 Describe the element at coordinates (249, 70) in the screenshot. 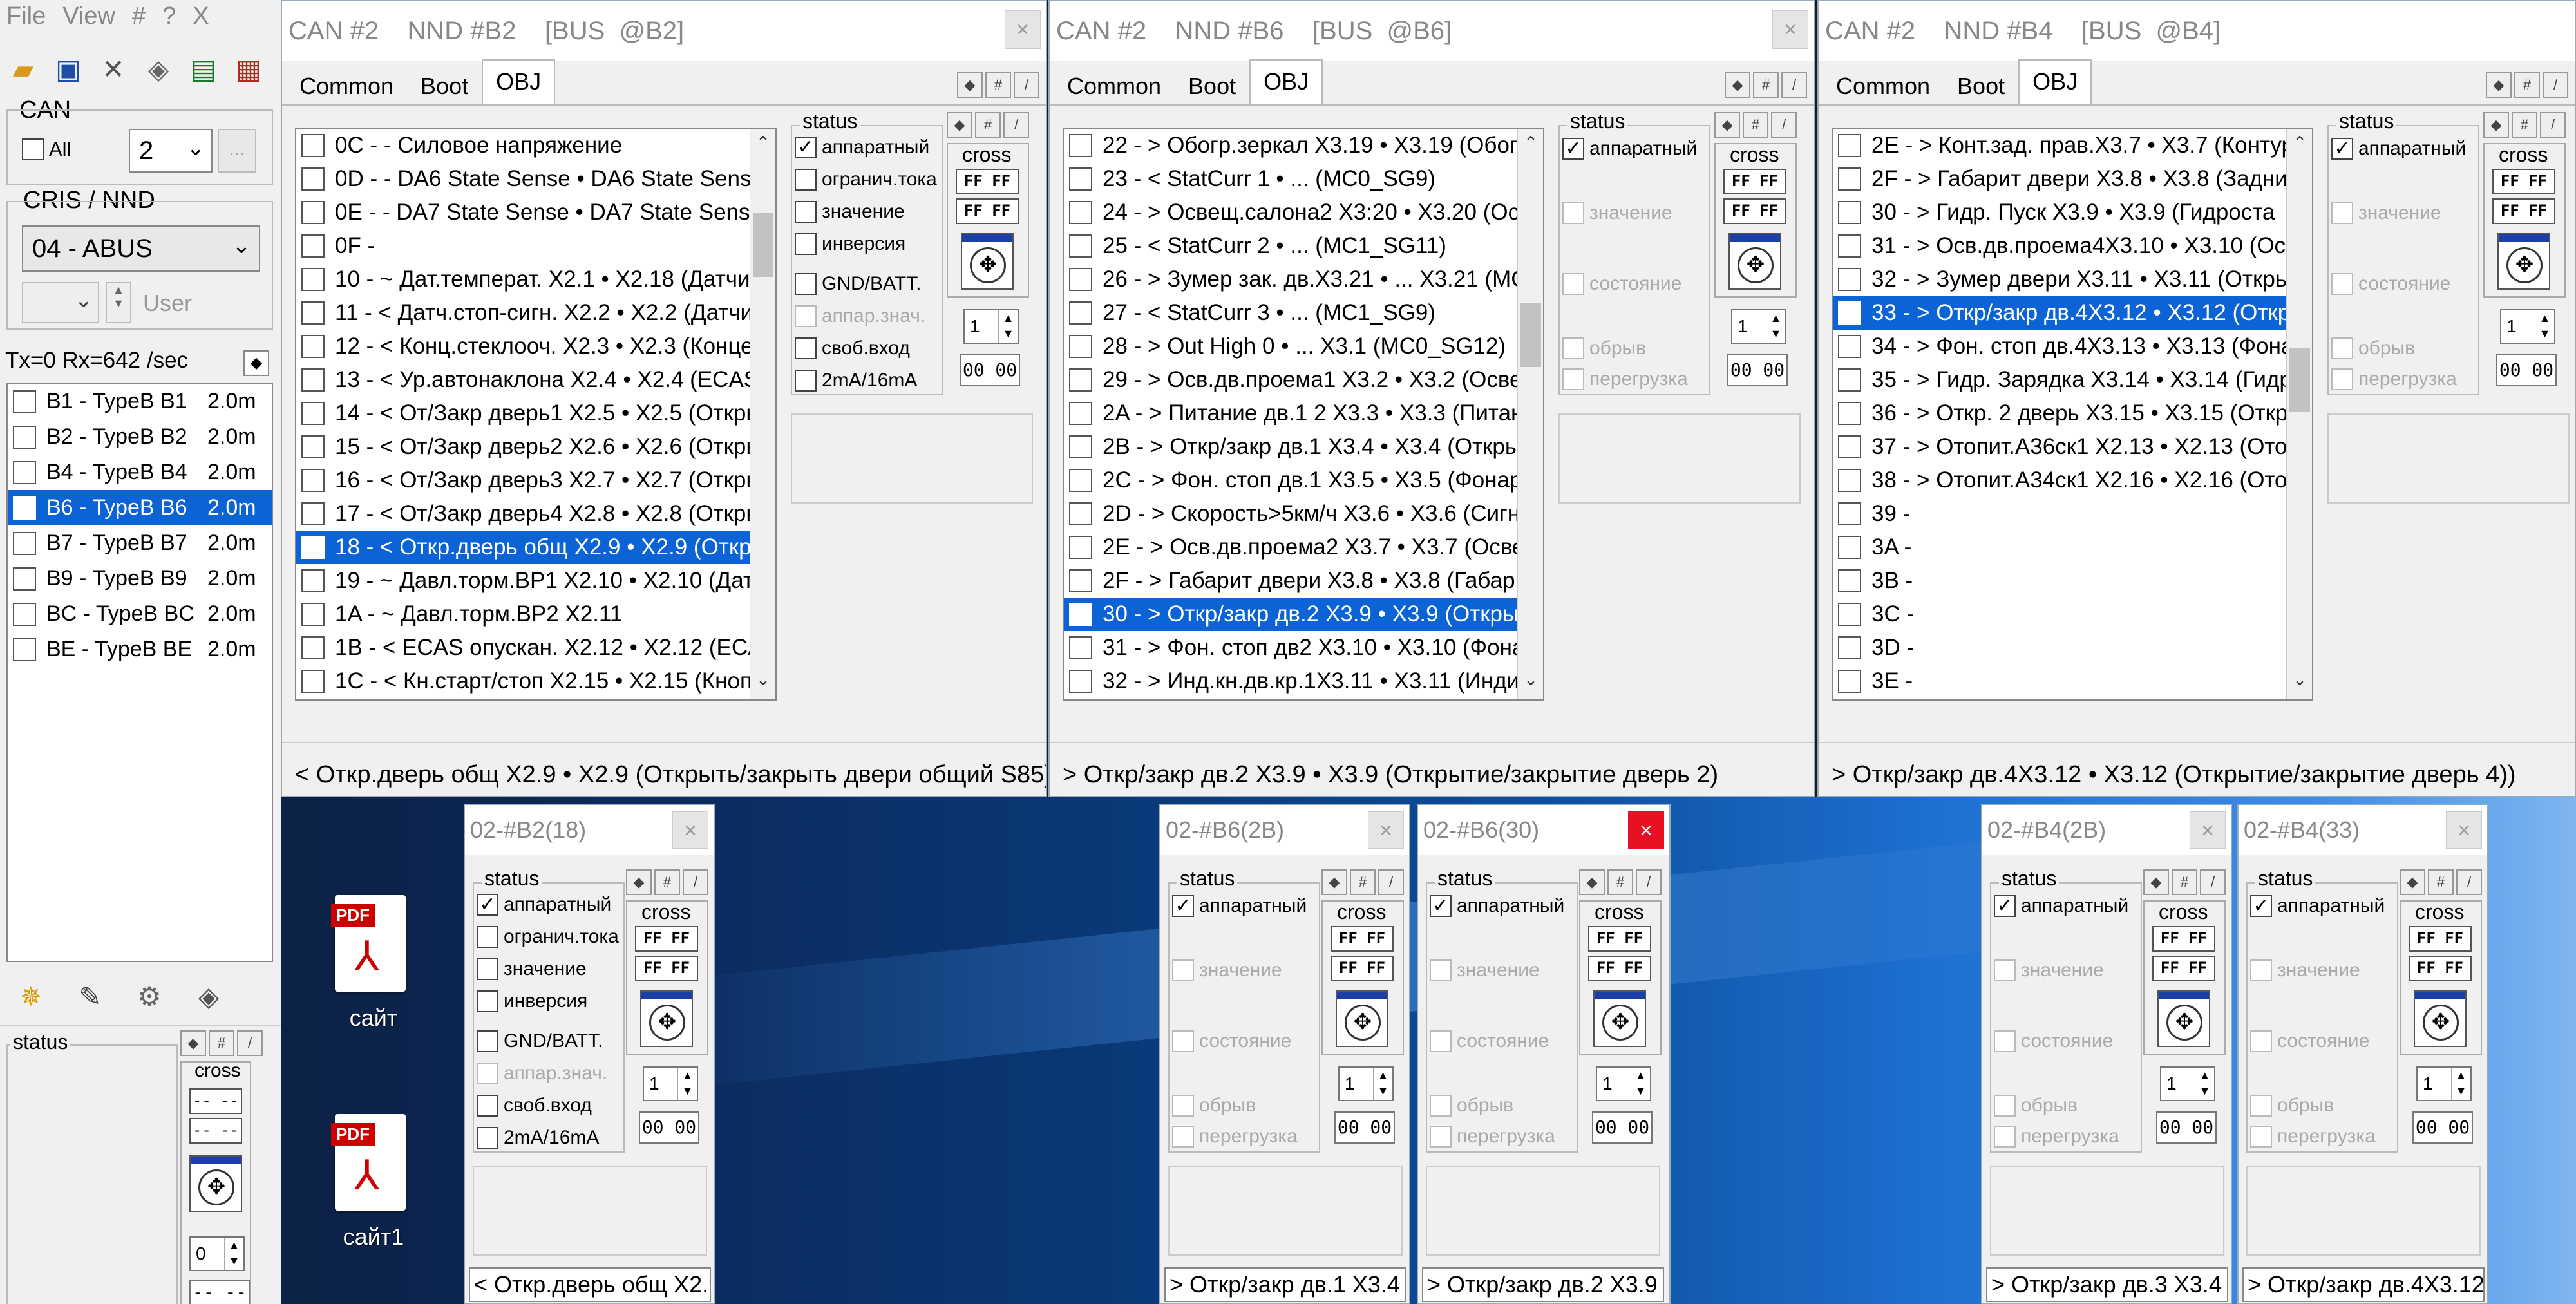

I see `device-icon: ▦` at that location.